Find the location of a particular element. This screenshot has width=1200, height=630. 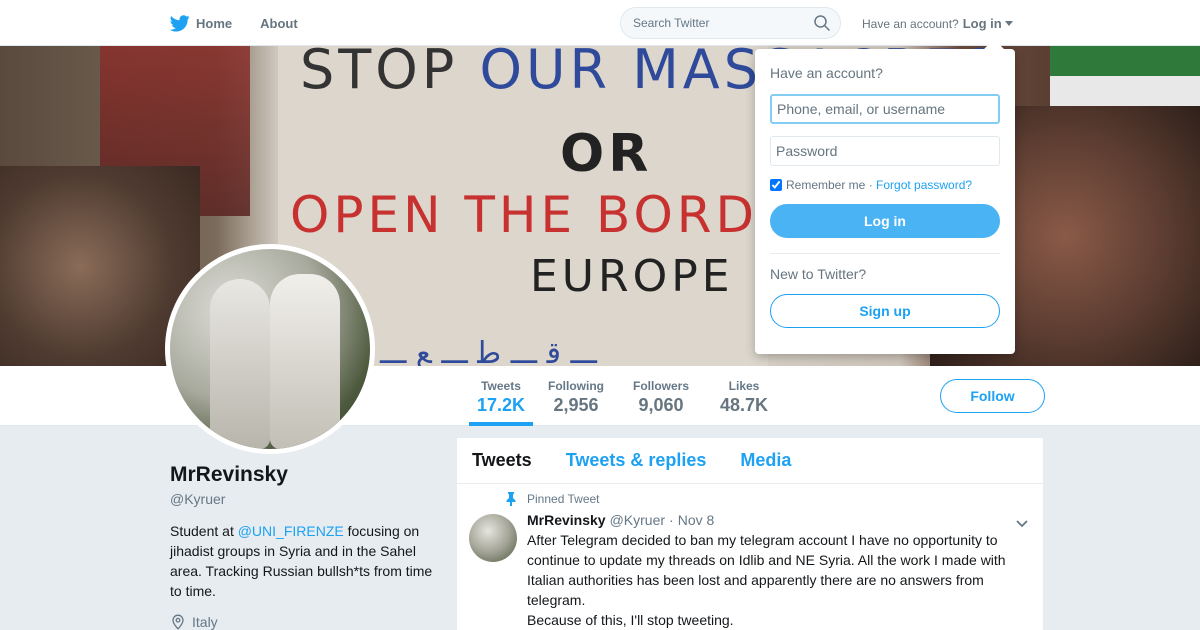

nav-home: Home is located at coordinates (201, 23).